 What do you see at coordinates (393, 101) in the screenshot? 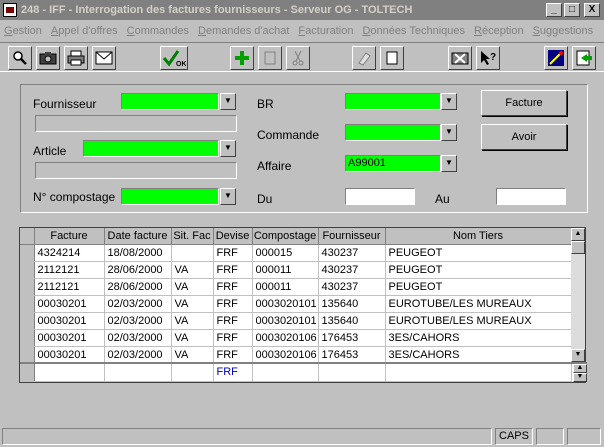
I see `br-field` at bounding box center [393, 101].